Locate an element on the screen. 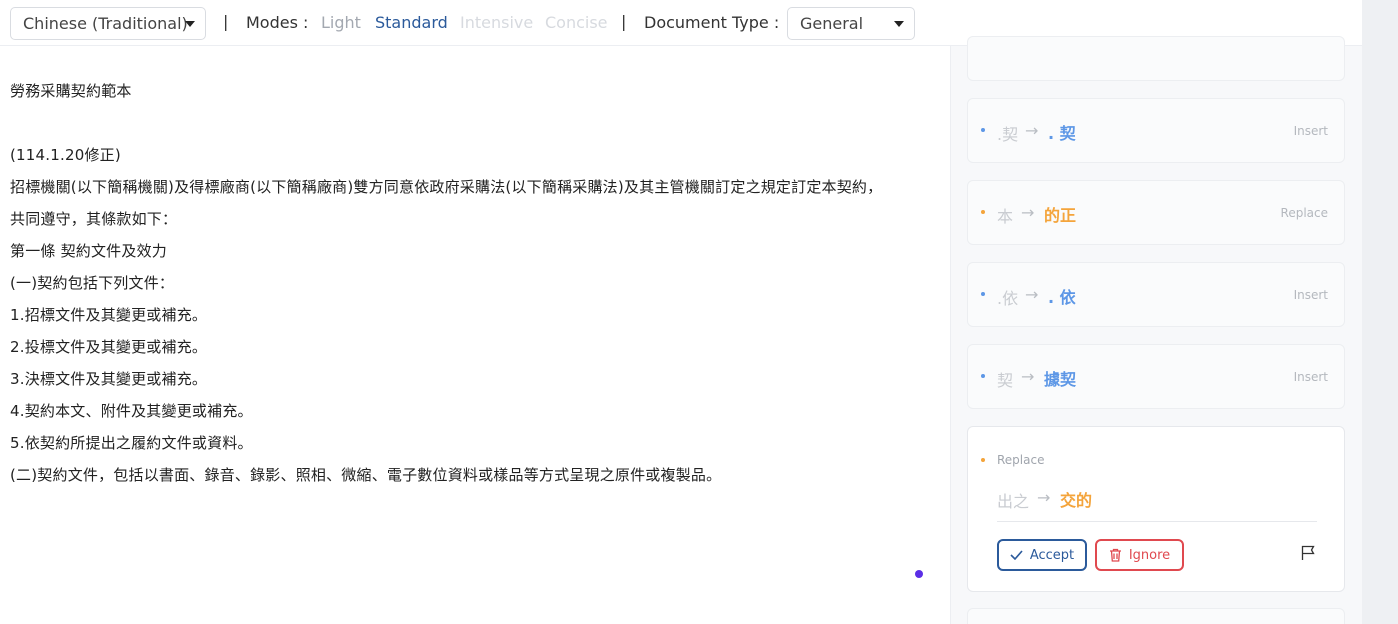 This screenshot has width=1398, height=624. suggestion-original: .契 is located at coordinates (1008, 134).